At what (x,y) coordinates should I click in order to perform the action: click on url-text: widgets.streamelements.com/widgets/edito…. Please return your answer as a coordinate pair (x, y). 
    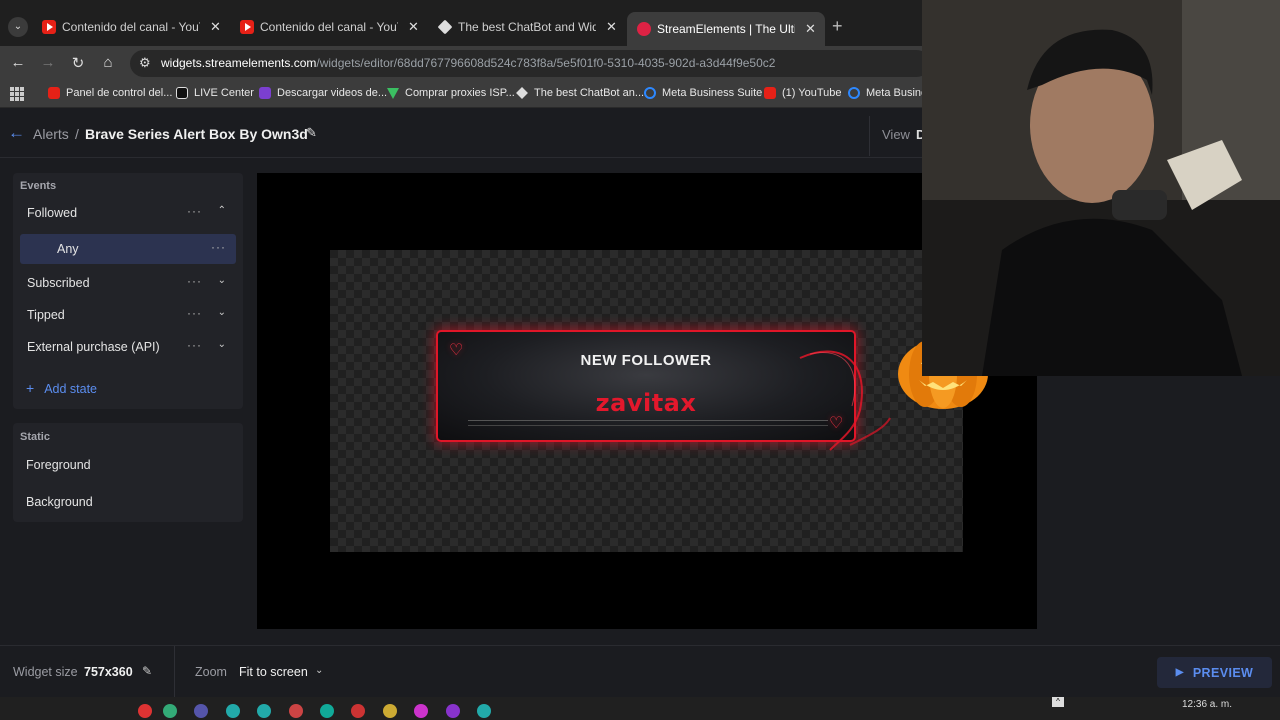
    Looking at the image, I should click on (468, 63).